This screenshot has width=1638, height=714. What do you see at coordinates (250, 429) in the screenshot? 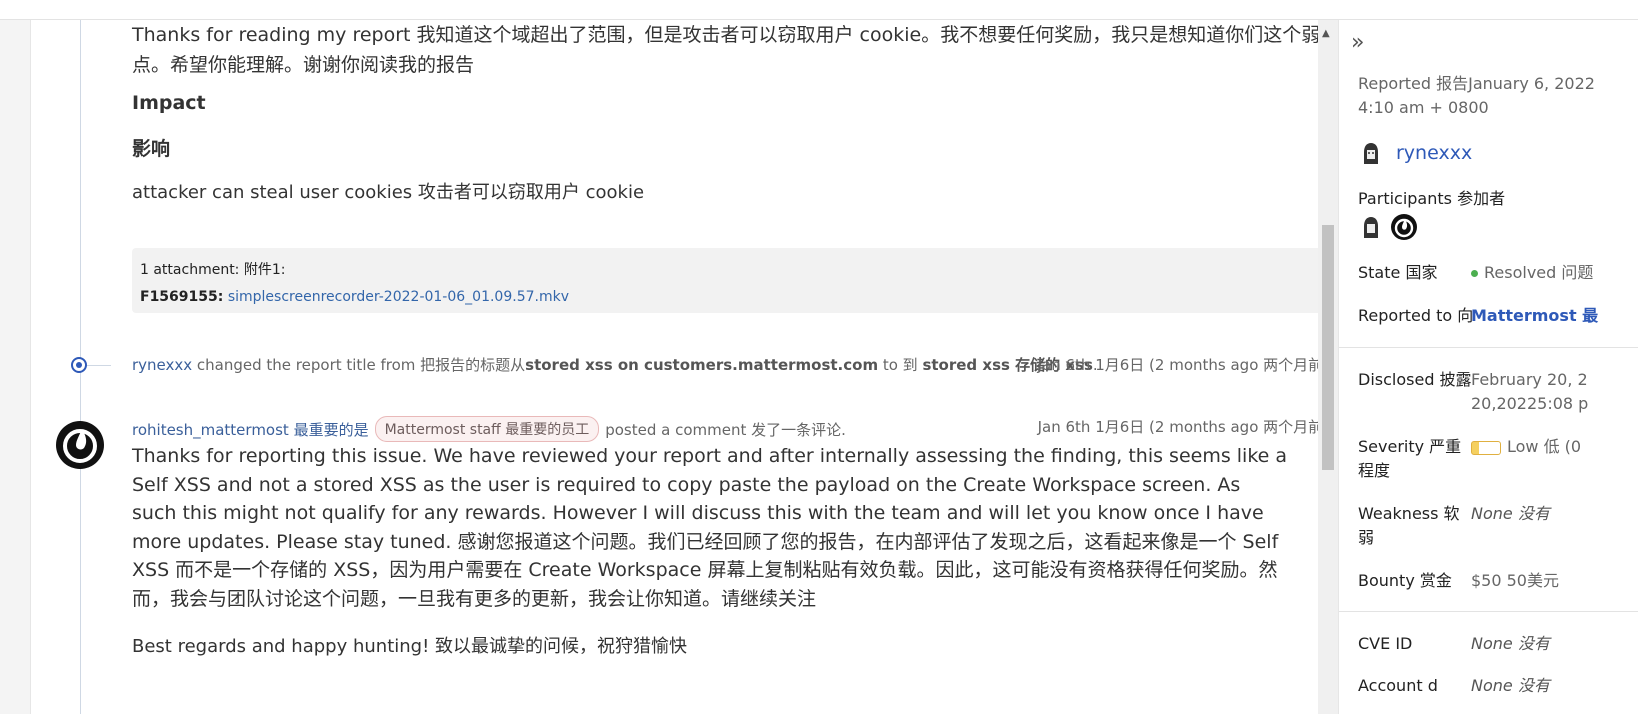
I see `comment-user-link: rohitesh_mattermost 最重要的是` at bounding box center [250, 429].